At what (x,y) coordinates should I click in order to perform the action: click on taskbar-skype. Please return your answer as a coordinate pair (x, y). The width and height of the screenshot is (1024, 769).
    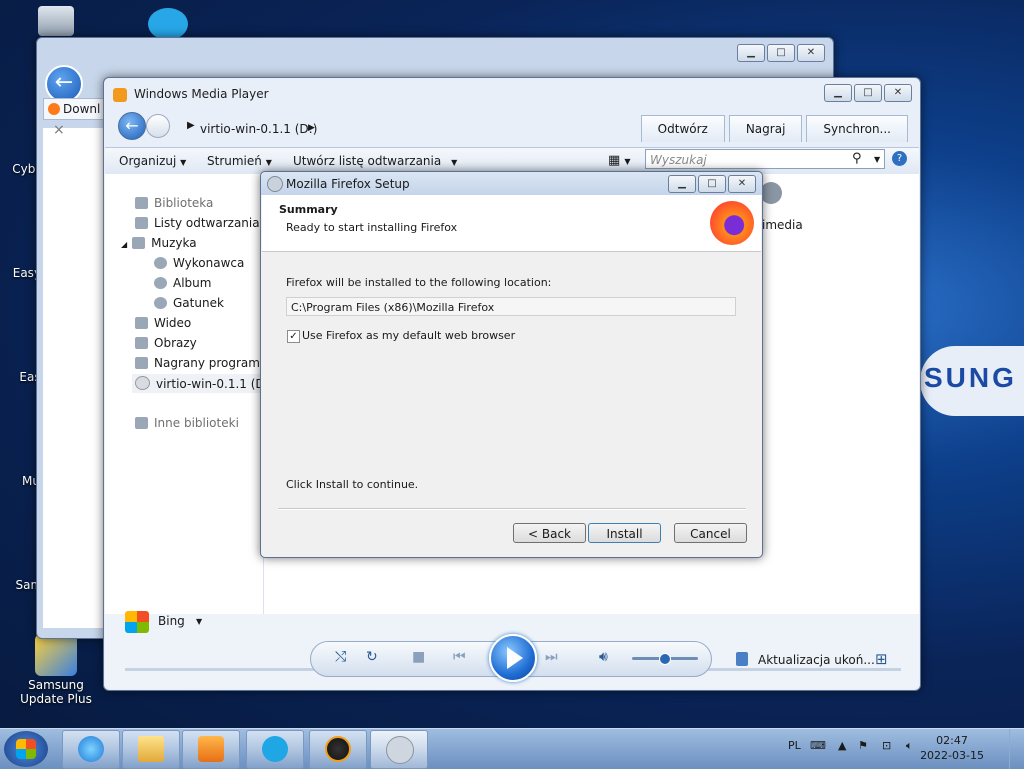
    Looking at the image, I should click on (275, 749).